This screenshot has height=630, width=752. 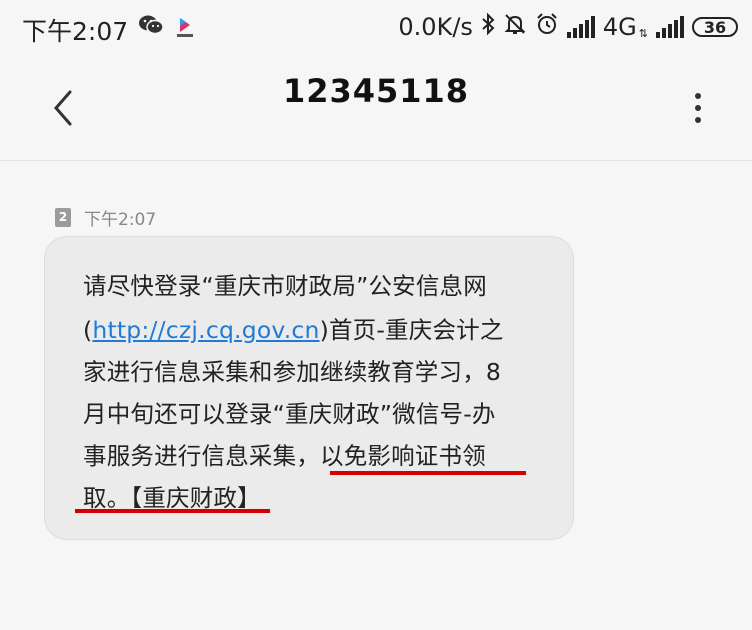 I want to click on more-options-button, so click(x=698, y=108).